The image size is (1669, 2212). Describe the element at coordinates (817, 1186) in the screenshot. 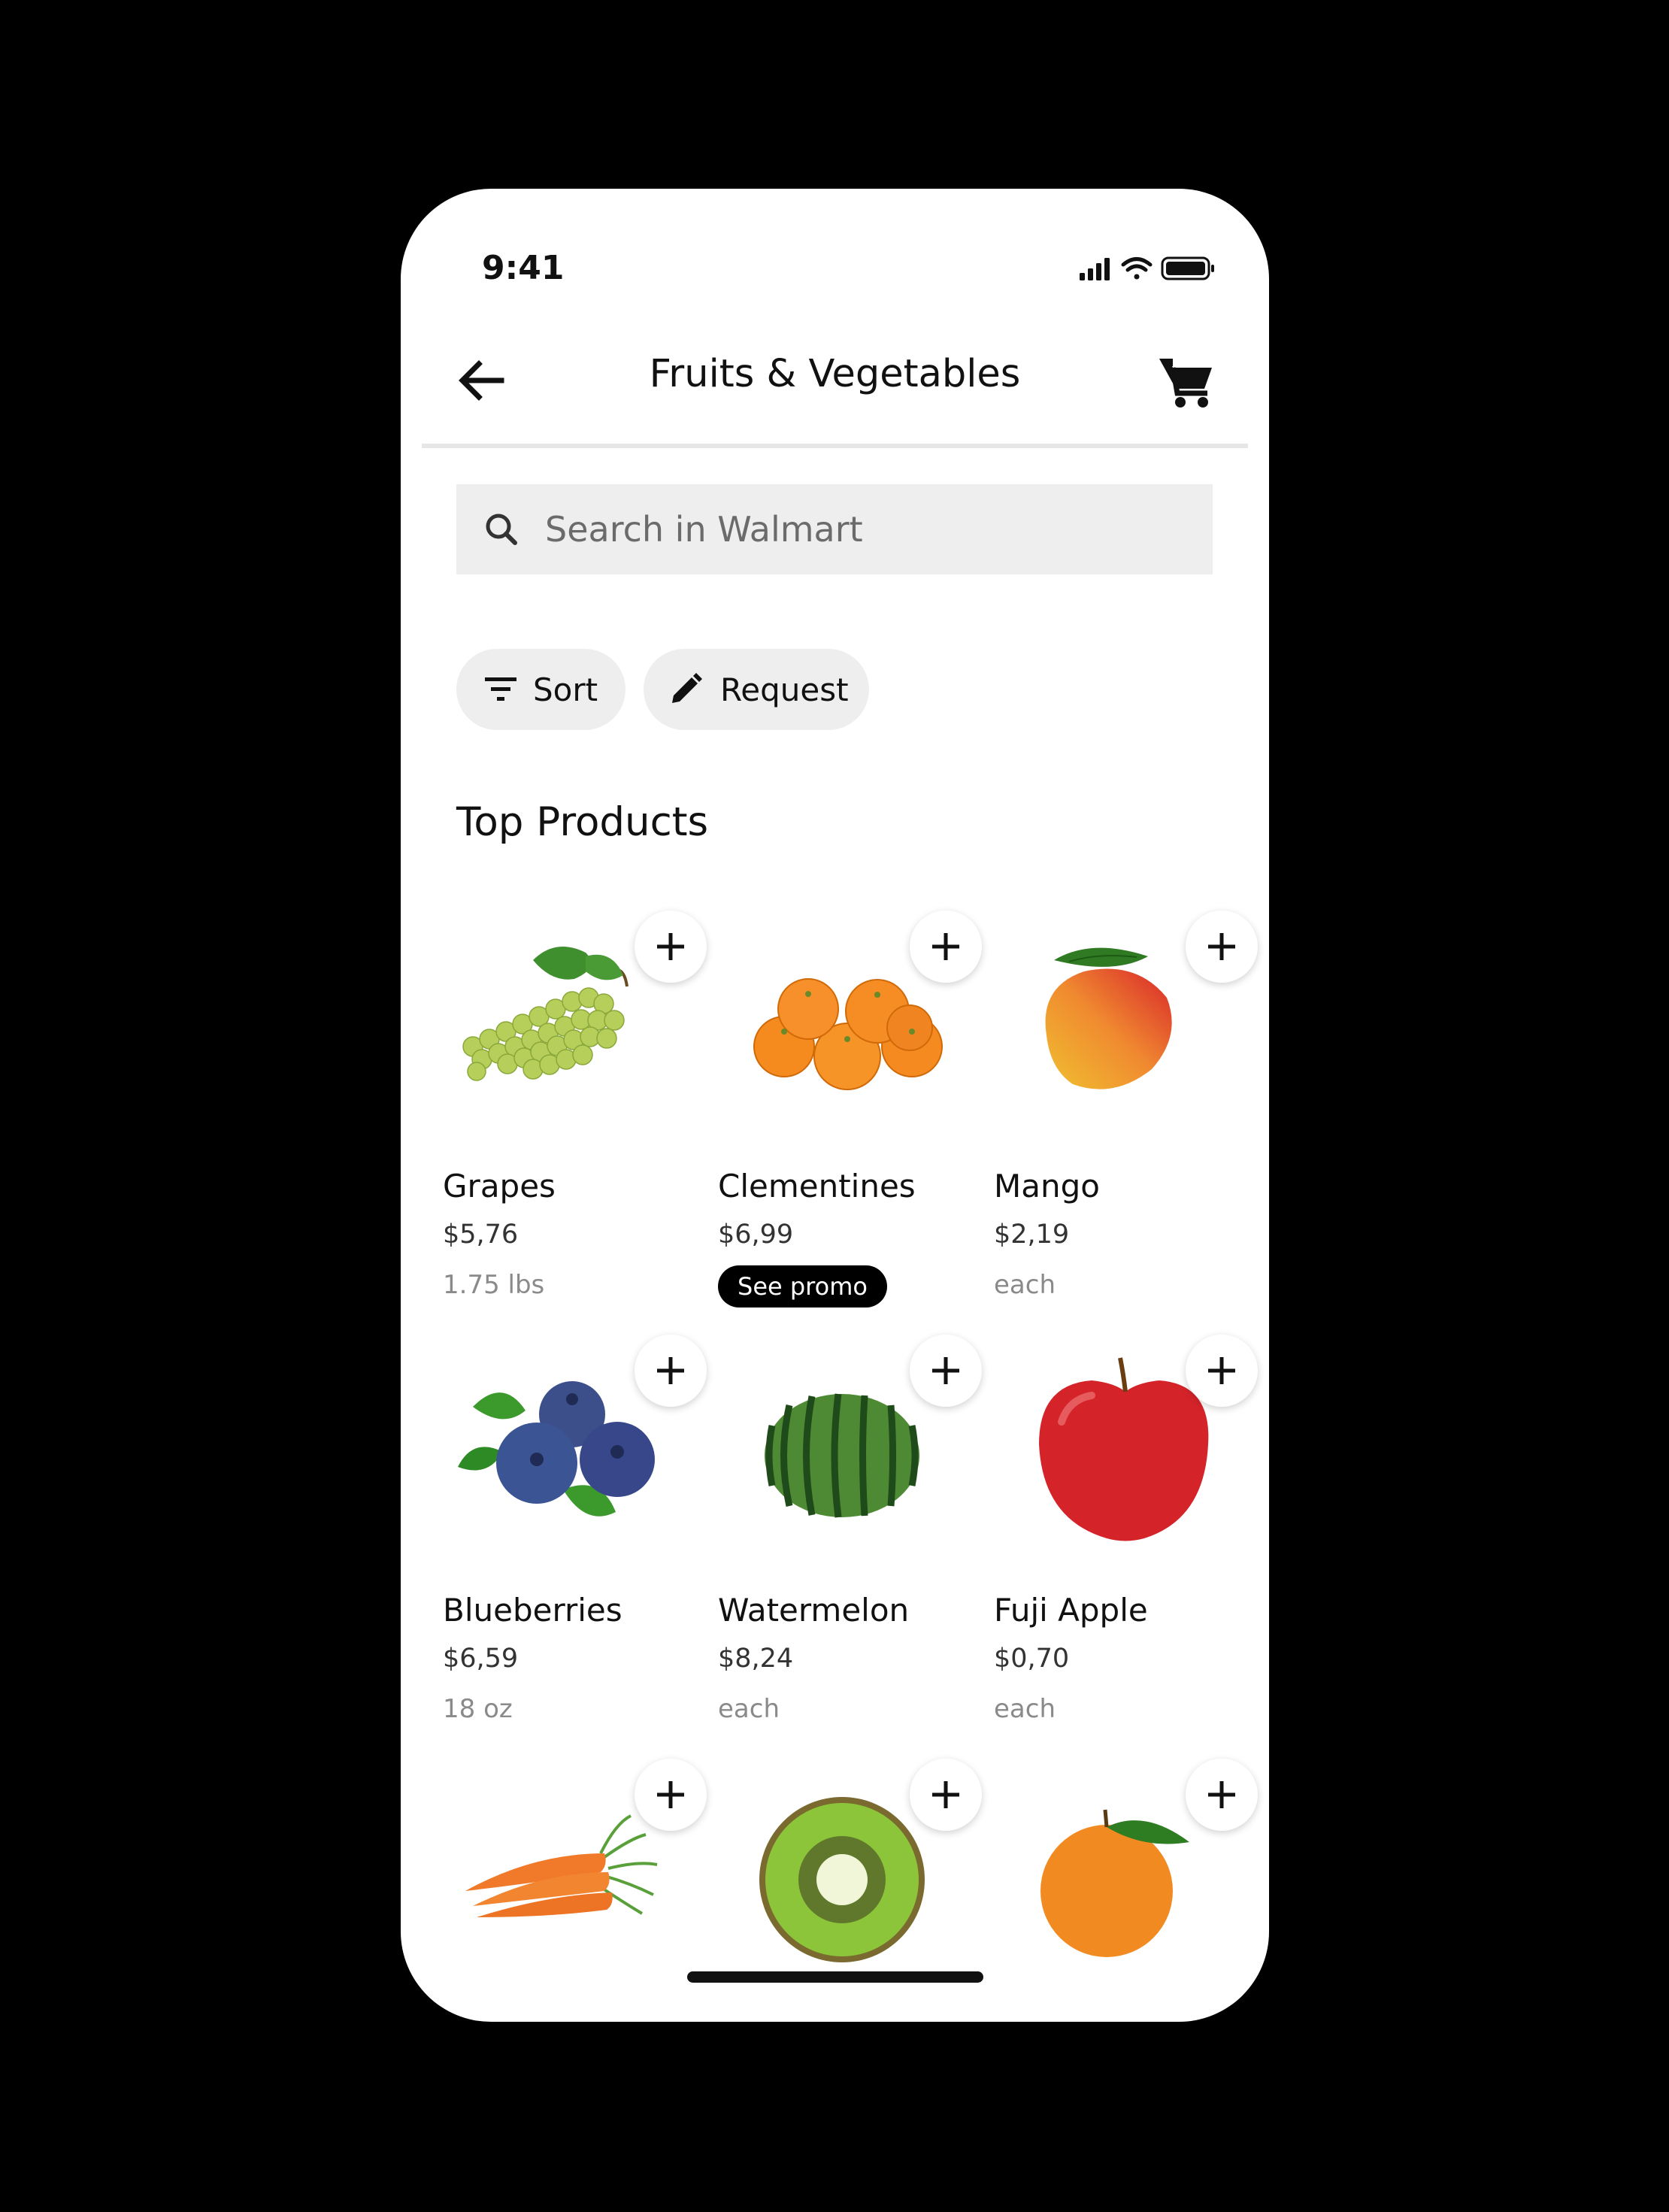

I see `product-name: Clementines` at that location.